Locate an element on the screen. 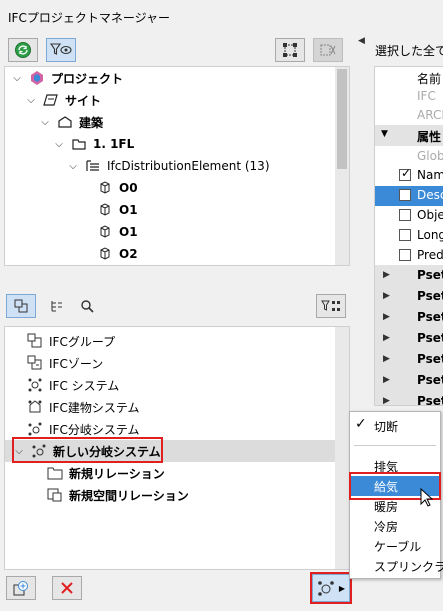  tree-item-story: ⌵ 1. 1FL is located at coordinates (93, 144).